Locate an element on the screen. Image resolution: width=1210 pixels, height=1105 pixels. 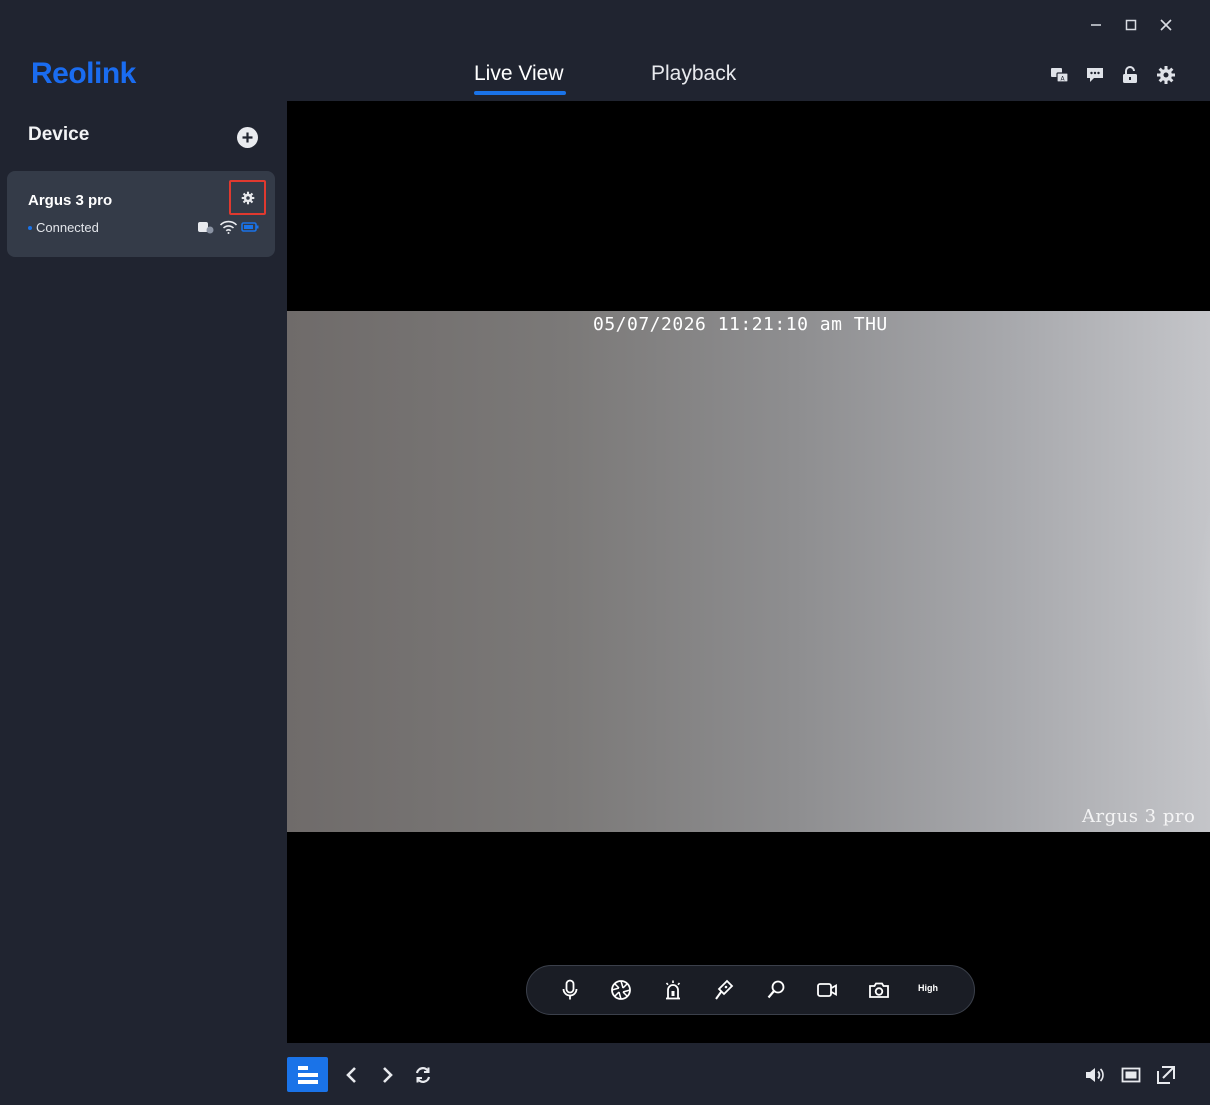
title-bar is located at coordinates (605, 50).